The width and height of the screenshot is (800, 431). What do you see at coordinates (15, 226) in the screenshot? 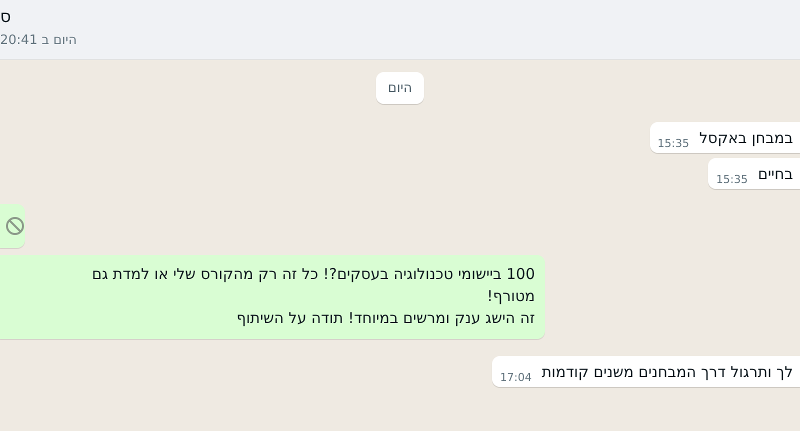
I see `blocked-icon` at bounding box center [15, 226].